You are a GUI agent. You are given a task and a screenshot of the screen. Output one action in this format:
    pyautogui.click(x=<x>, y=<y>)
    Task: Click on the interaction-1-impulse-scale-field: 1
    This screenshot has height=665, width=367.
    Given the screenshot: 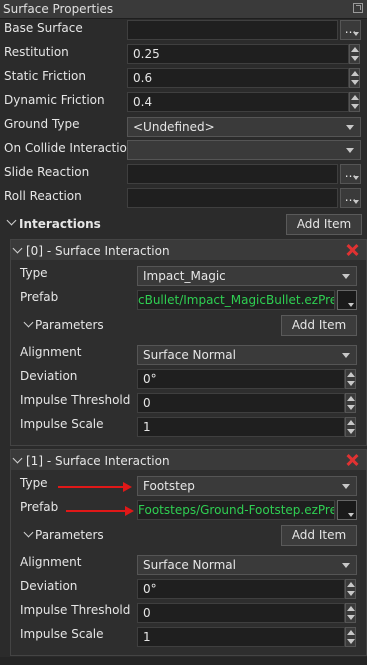 What is the action you would take?
    pyautogui.click(x=241, y=637)
    